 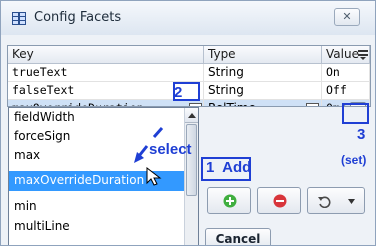 I want to click on cancel-label: Cancel, so click(x=238, y=239).